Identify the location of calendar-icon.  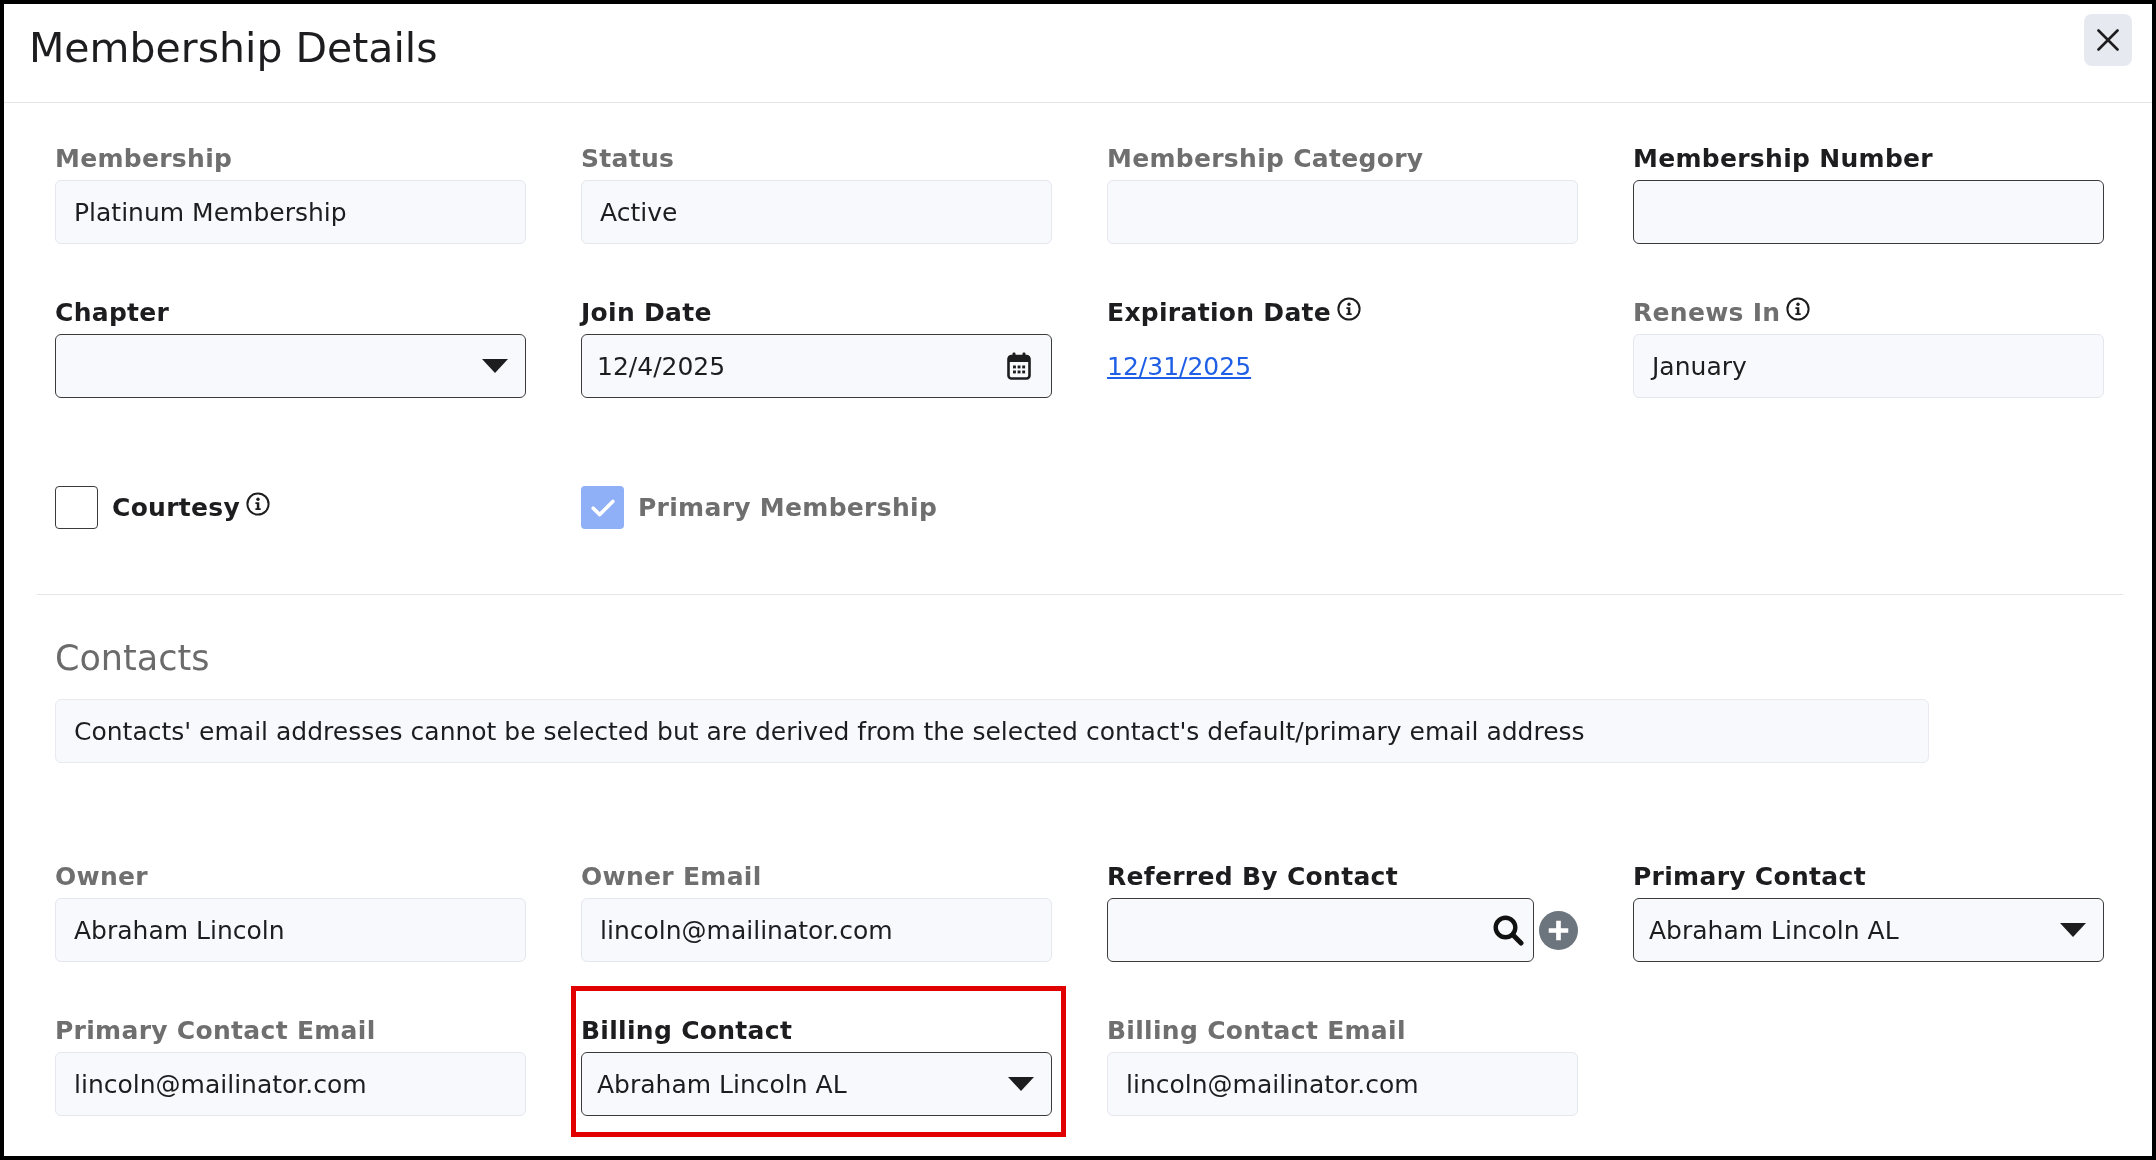
(1019, 366).